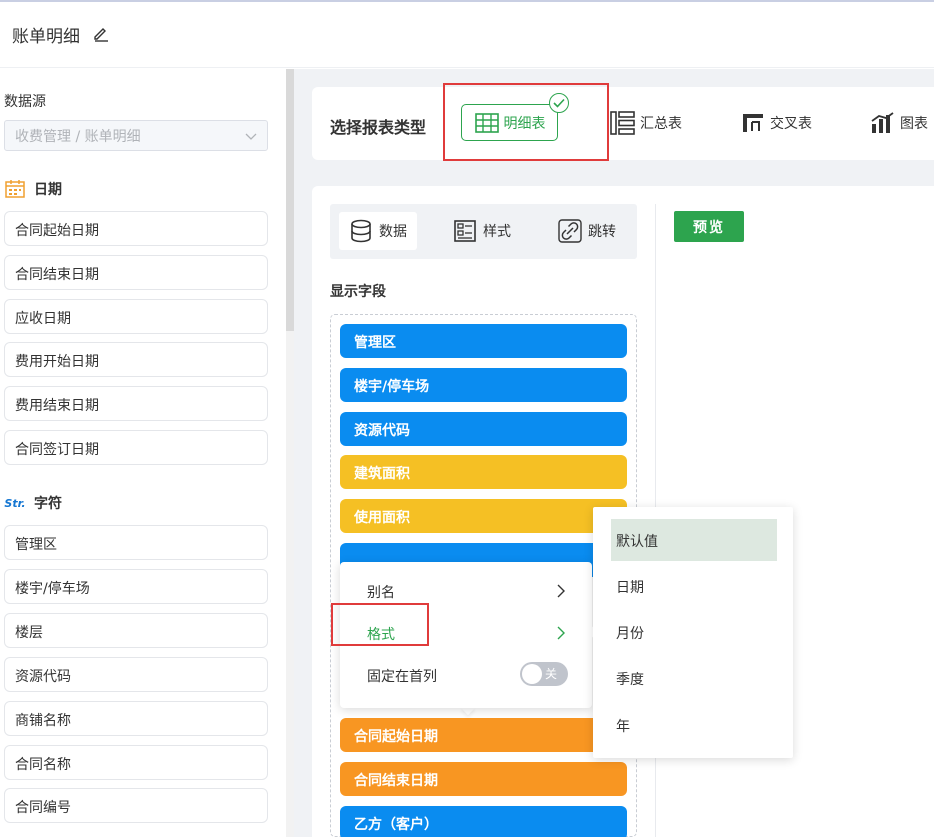 The width and height of the screenshot is (934, 837). I want to click on show-fields-label: 显示字段, so click(358, 292).